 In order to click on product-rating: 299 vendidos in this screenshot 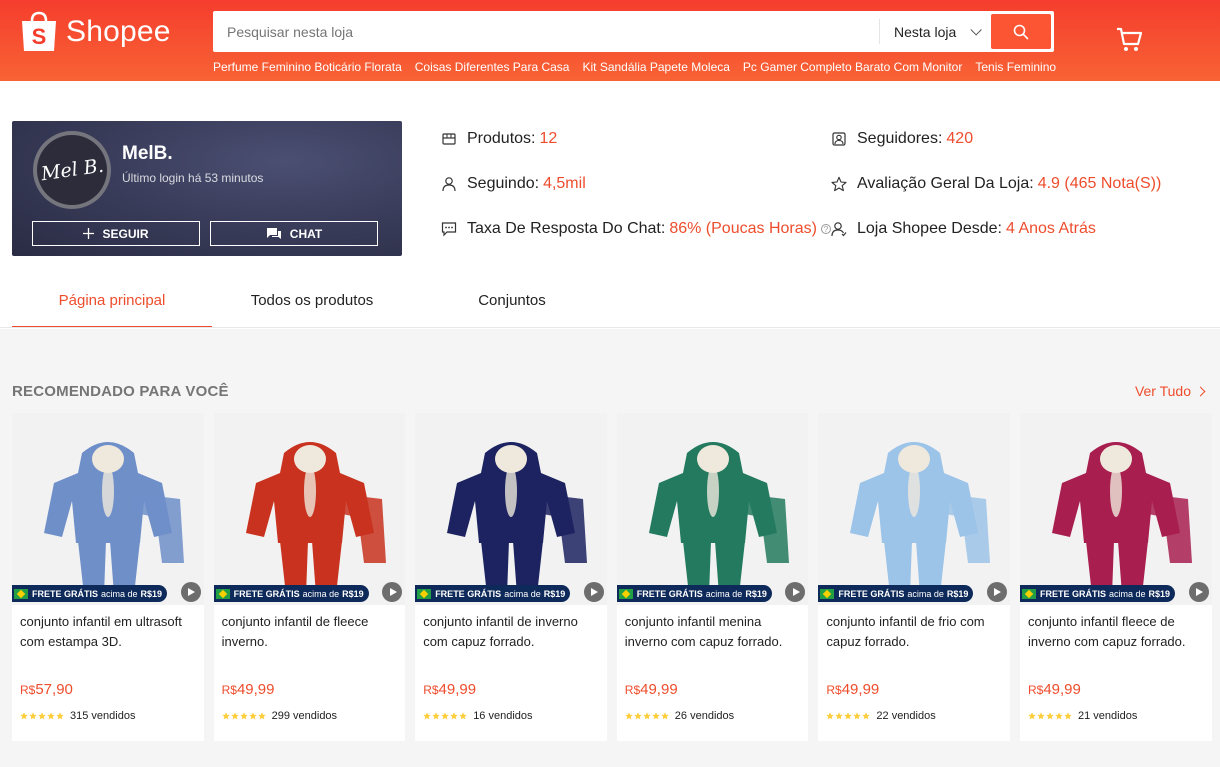, I will do `click(279, 716)`.